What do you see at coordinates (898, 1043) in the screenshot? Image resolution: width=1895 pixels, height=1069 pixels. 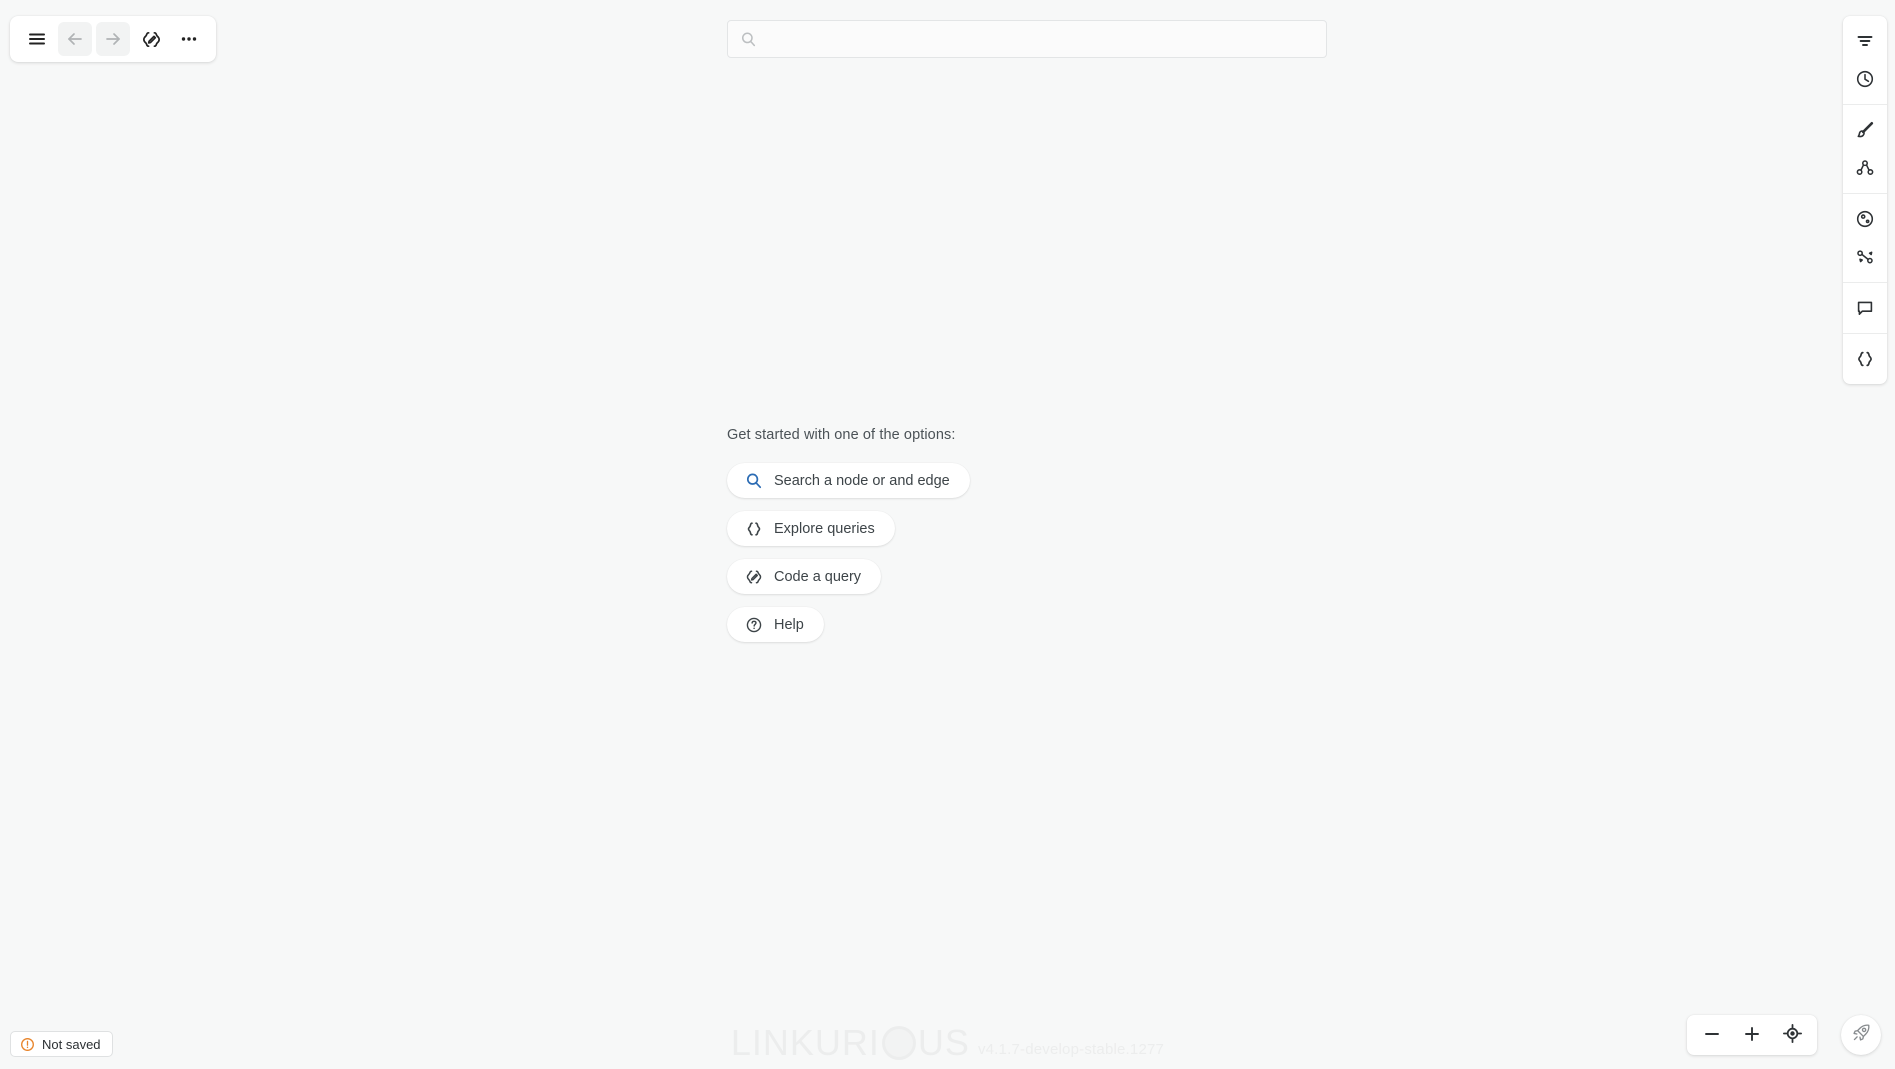 I see `logo-o-mark-icon` at bounding box center [898, 1043].